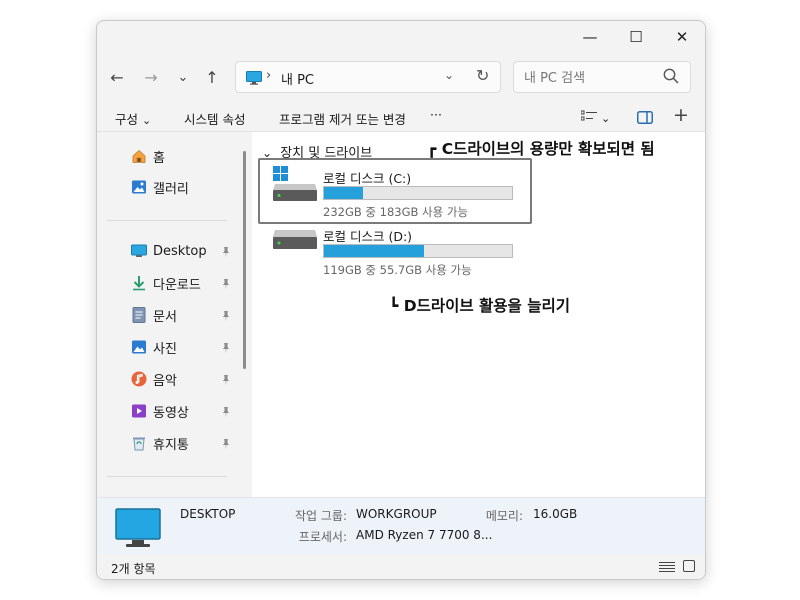 The image size is (800, 600). What do you see at coordinates (208, 514) in the screenshot?
I see `pc-name: DESKTOP` at bounding box center [208, 514].